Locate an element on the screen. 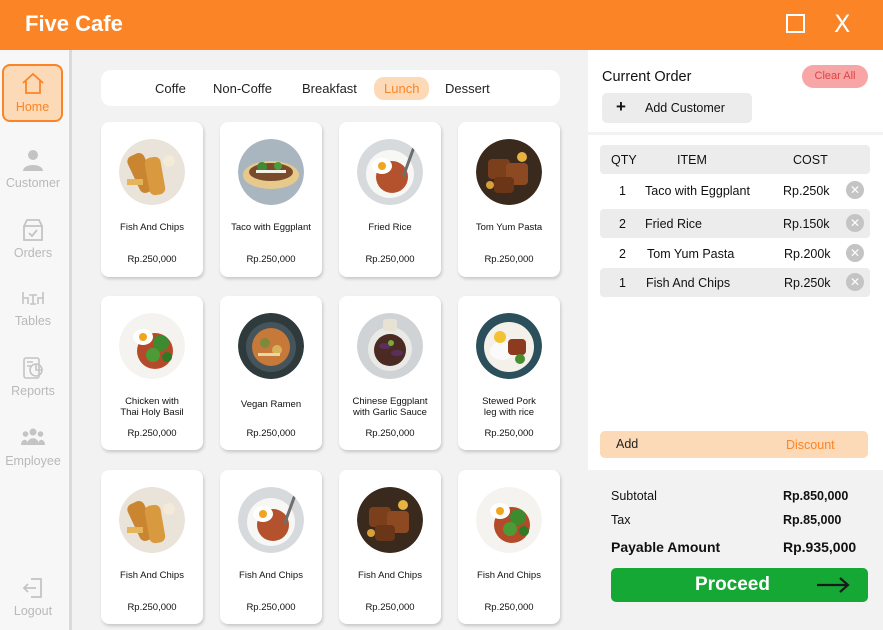  proceed-button: Proceed is located at coordinates (739, 585).